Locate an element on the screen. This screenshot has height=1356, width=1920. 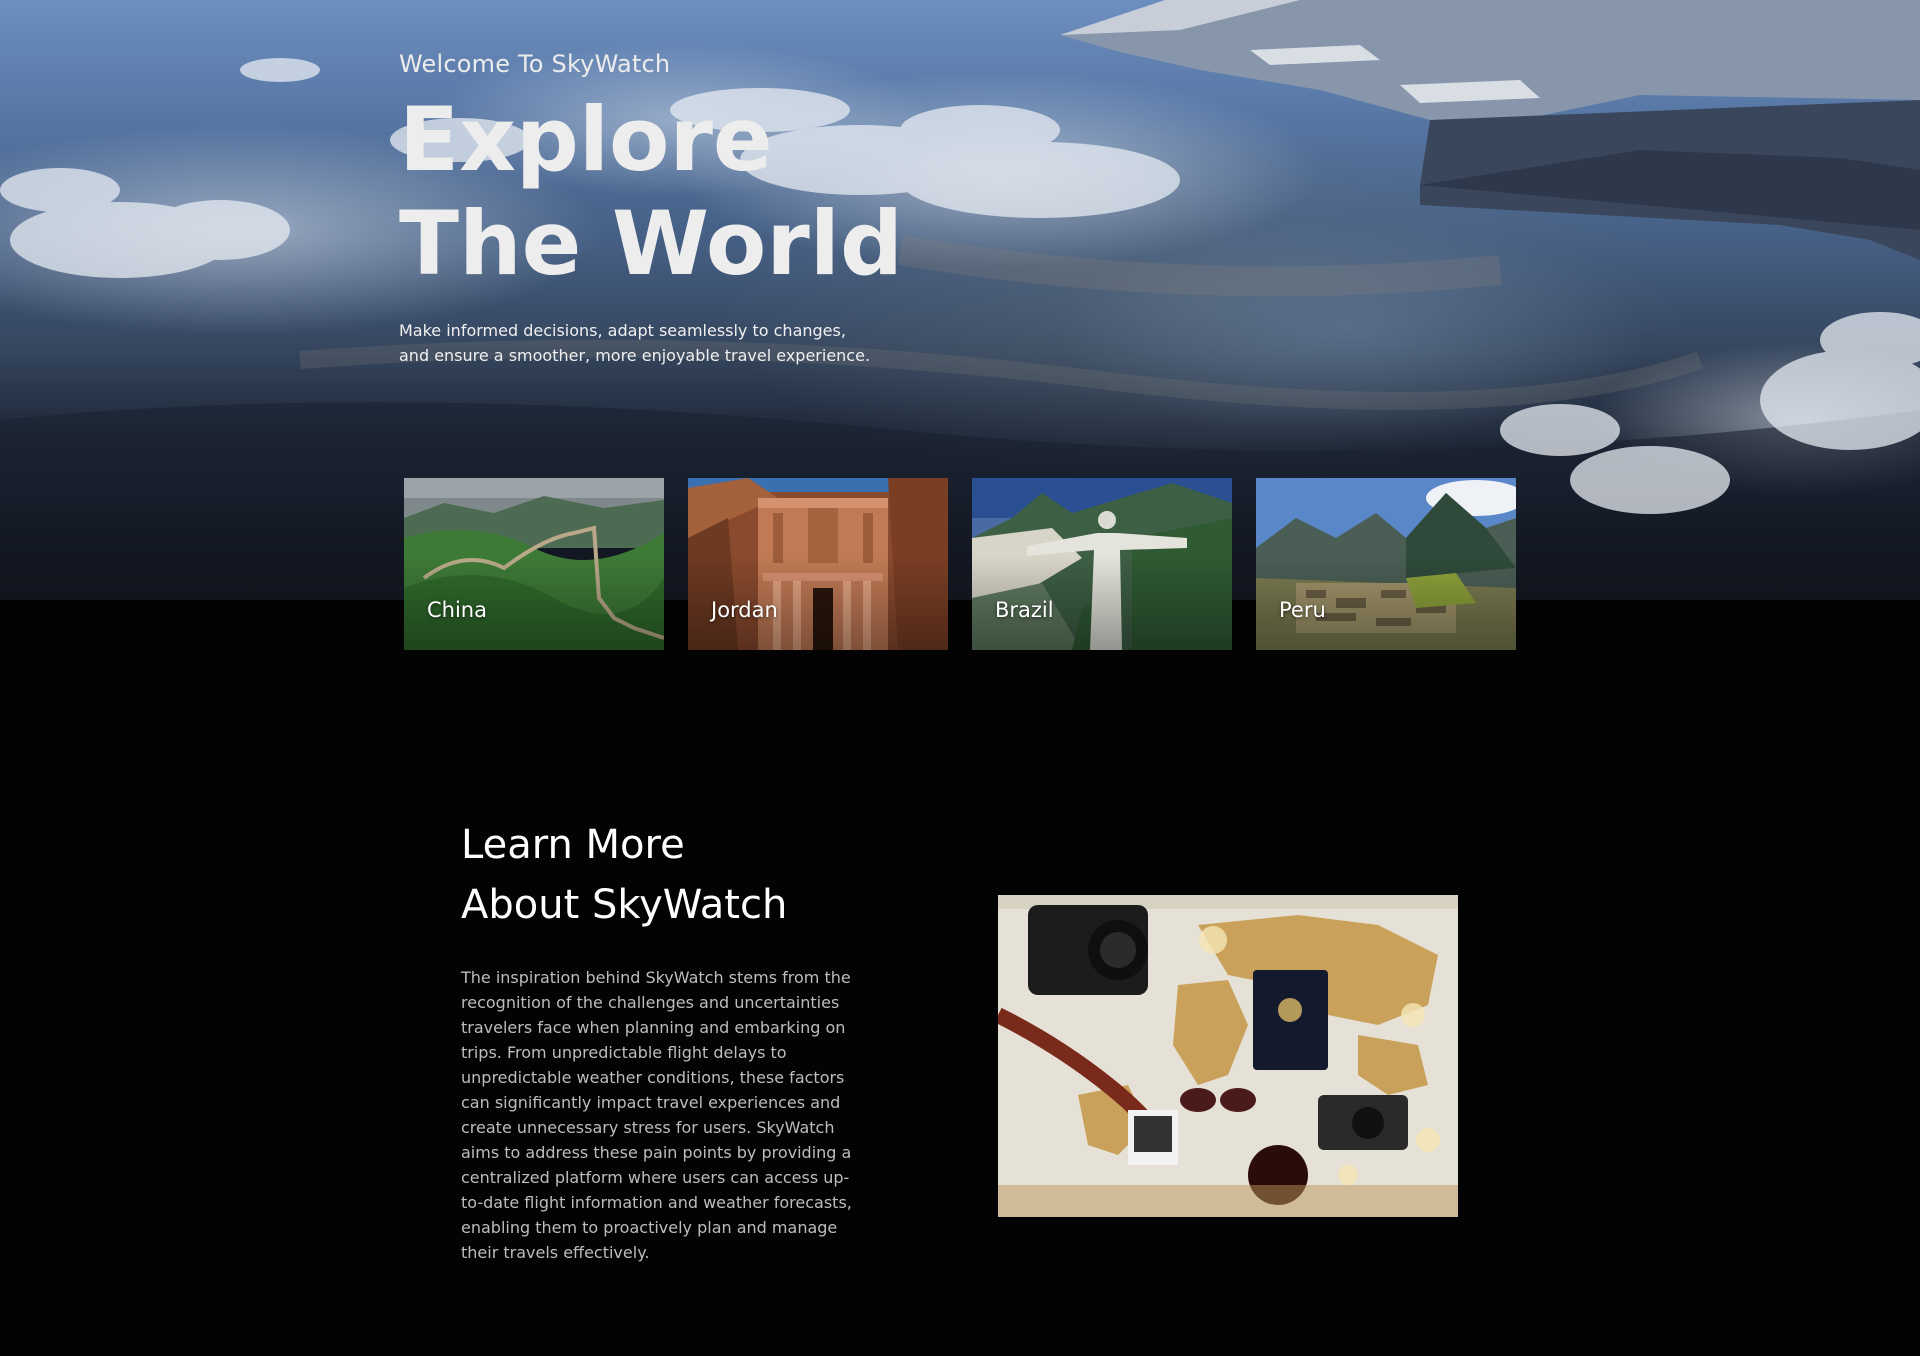
hero-title-line-2: The World is located at coordinates (651, 243).